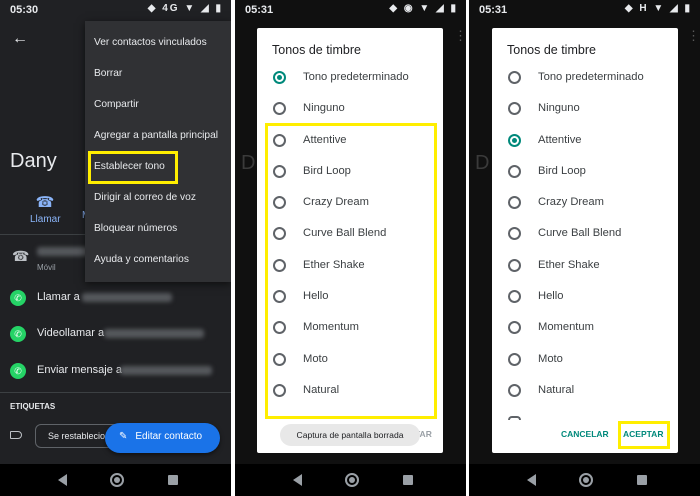 The height and width of the screenshot is (496, 700). I want to click on status-bar: 05:30 ◆ 4G ▼ ◢ ▮, so click(115, 10).